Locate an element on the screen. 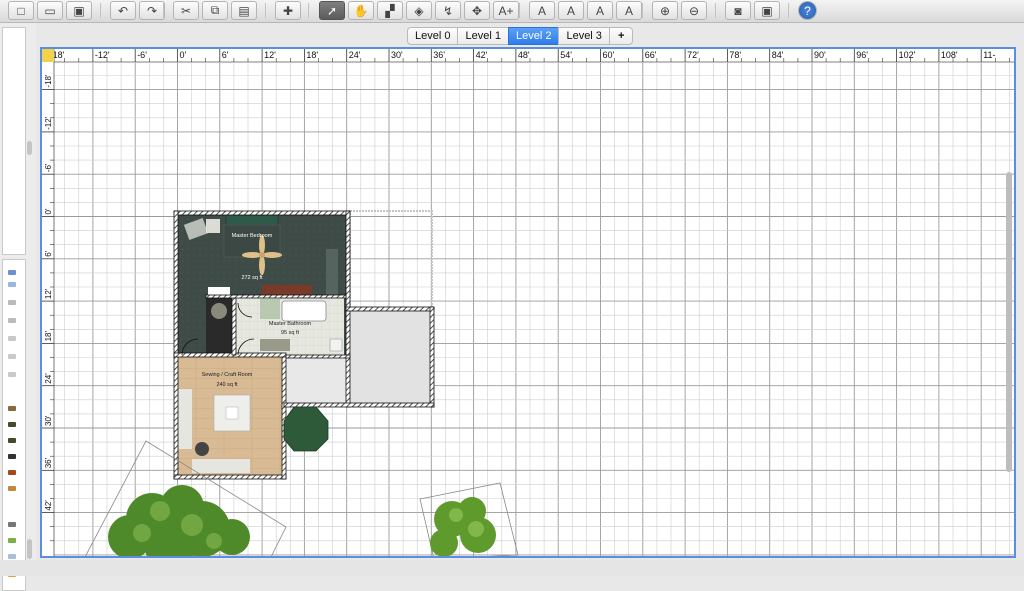 The height and width of the screenshot is (591, 1024). text-style-a1-icon: A is located at coordinates (542, 10).